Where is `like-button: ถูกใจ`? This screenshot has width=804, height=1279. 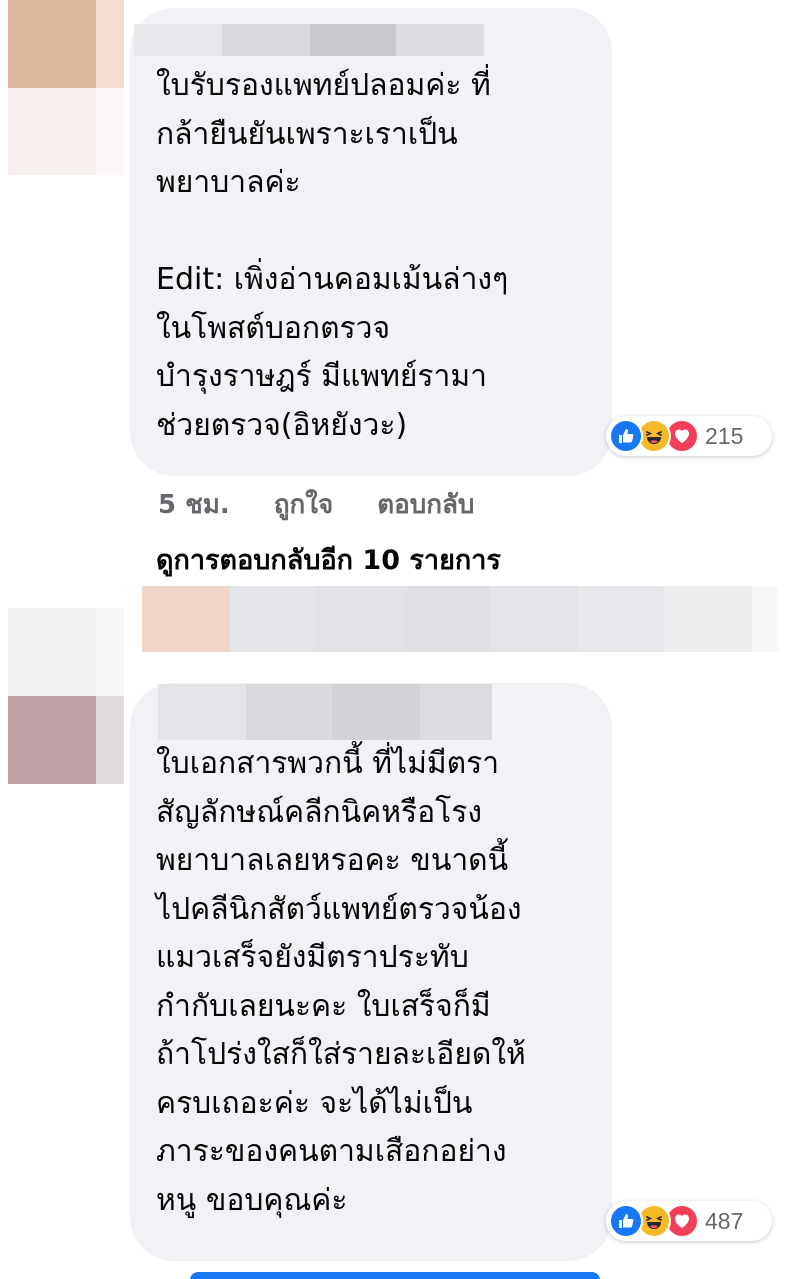
like-button: ถูกใจ is located at coordinates (303, 504).